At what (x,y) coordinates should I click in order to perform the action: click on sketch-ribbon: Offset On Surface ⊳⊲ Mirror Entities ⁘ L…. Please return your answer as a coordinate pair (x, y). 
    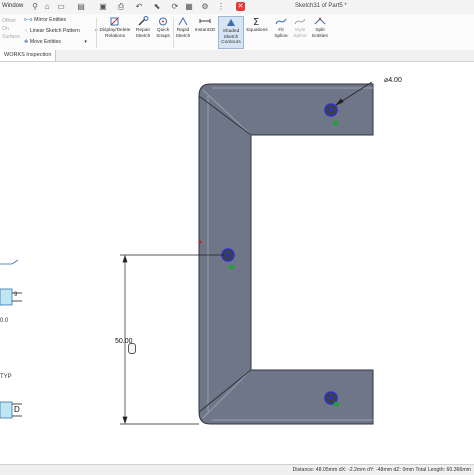
    Looking at the image, I should click on (237, 32).